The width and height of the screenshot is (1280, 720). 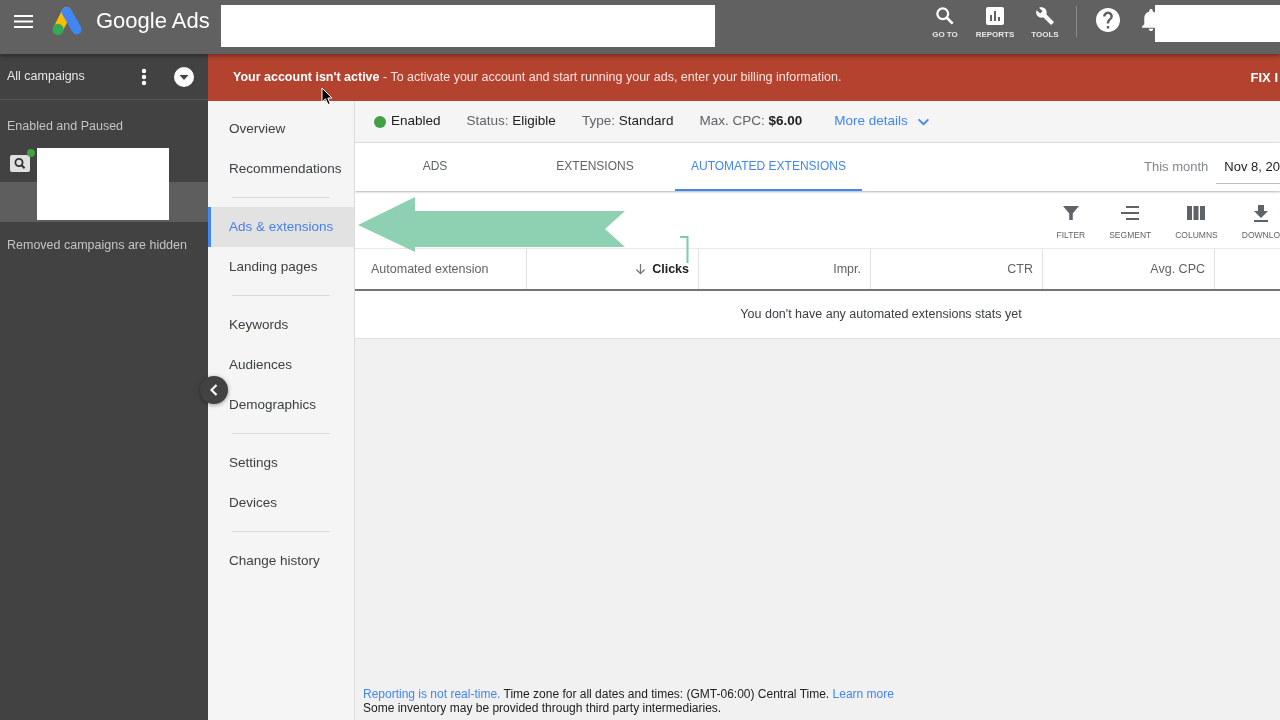 I want to click on footer-note: Some inventory may be provided through third party intermediaries., so click(x=543, y=708).